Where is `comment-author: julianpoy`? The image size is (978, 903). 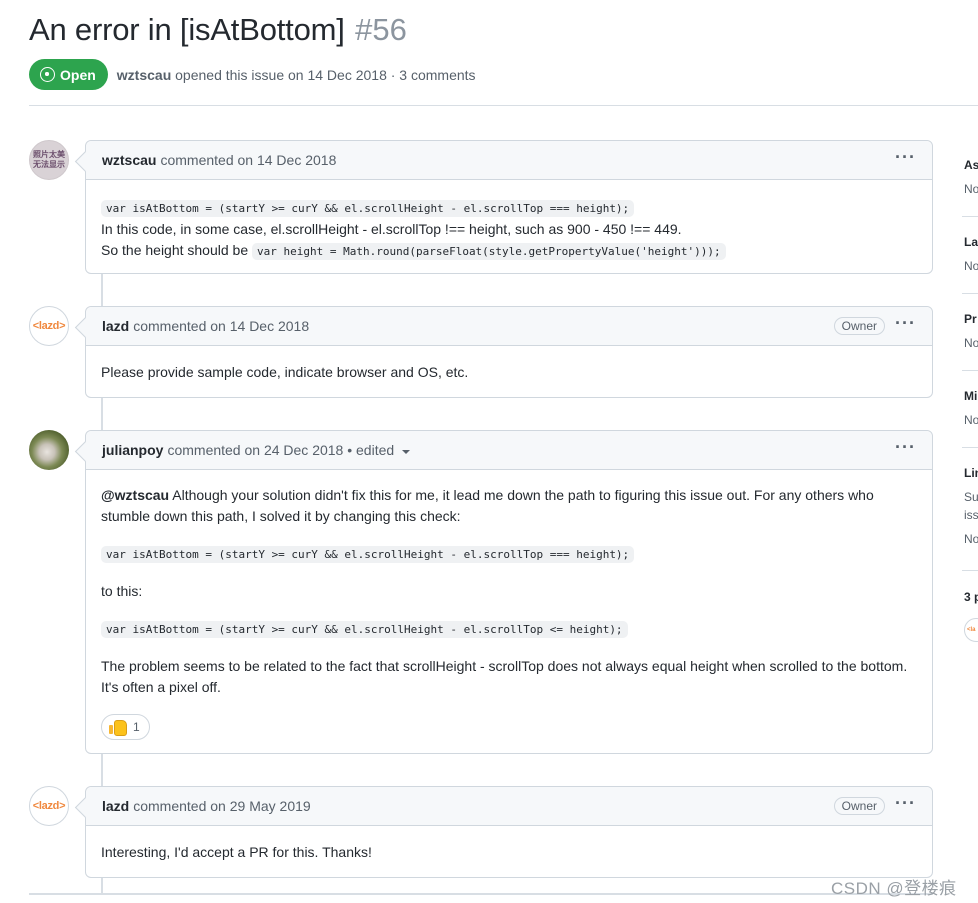
comment-author: julianpoy is located at coordinates (132, 450).